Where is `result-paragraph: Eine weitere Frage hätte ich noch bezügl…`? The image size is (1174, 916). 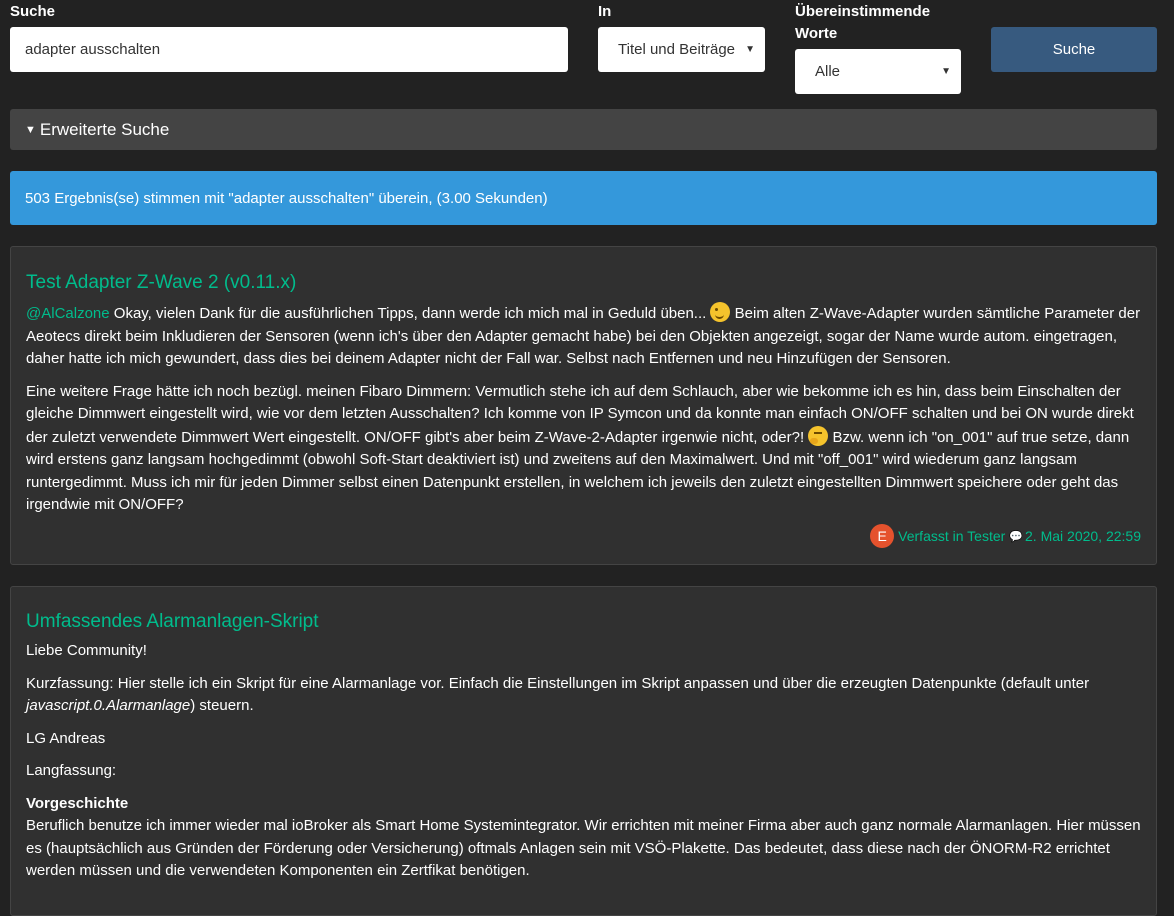 result-paragraph: Eine weitere Frage hätte ich noch bezügl… is located at coordinates (583, 449).